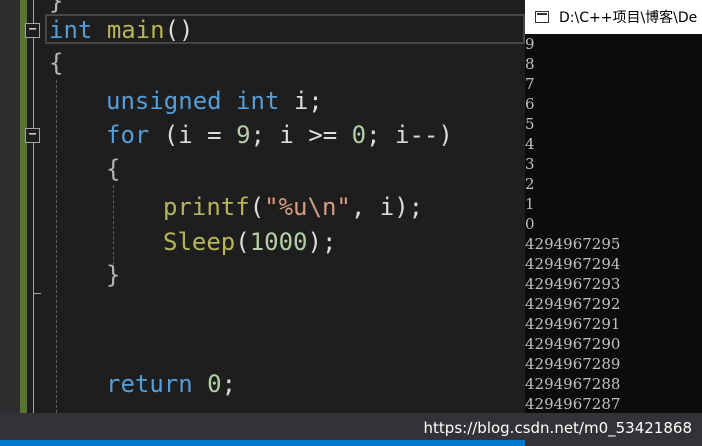  I want to click on parens: (), so click(179, 30).